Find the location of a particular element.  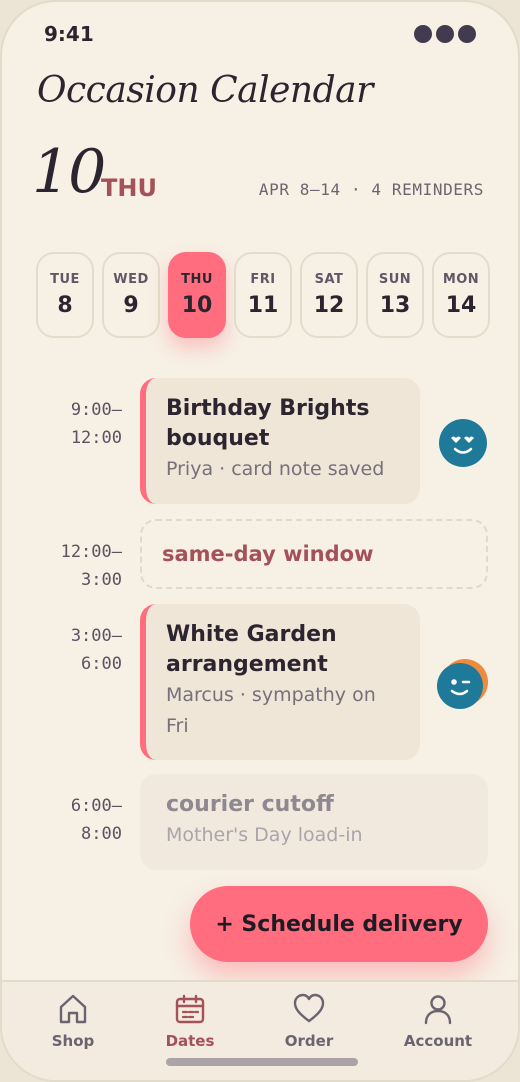

selected-day-name: THU is located at coordinates (129, 188).